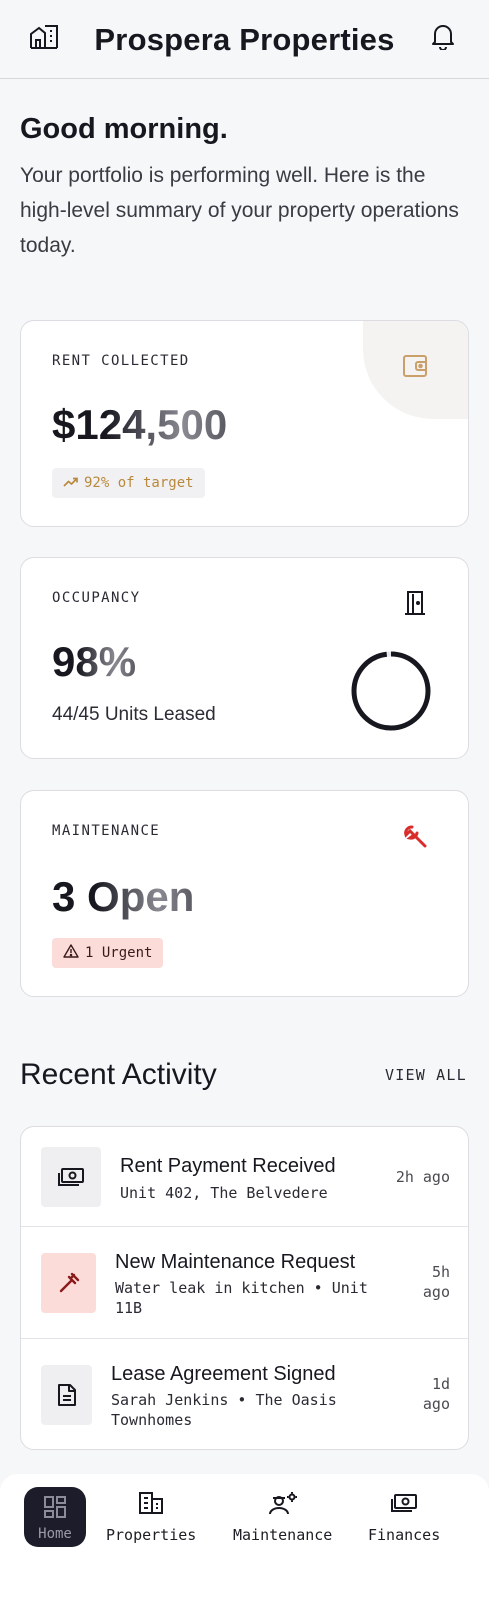 The width and height of the screenshot is (489, 1600). I want to click on nav-label: Properties, so click(151, 1535).